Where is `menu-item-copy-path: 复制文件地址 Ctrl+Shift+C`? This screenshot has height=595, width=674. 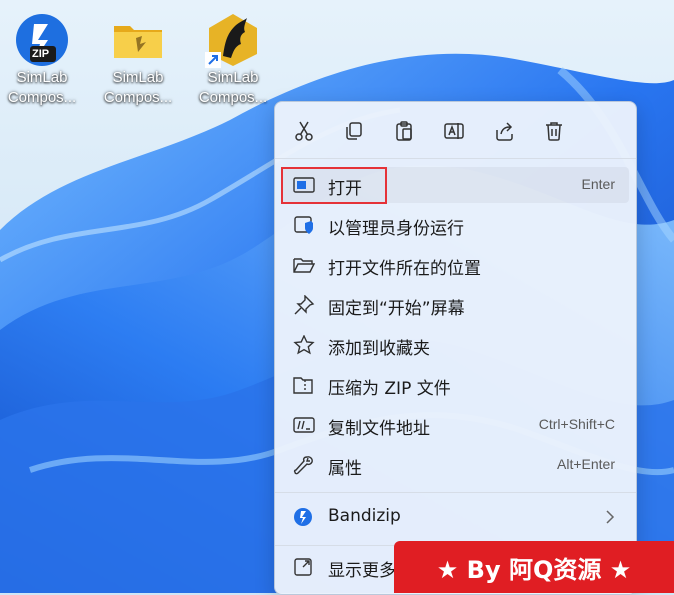
menu-item-copy-path: 复制文件地址 Ctrl+Shift+C is located at coordinates (455, 425).